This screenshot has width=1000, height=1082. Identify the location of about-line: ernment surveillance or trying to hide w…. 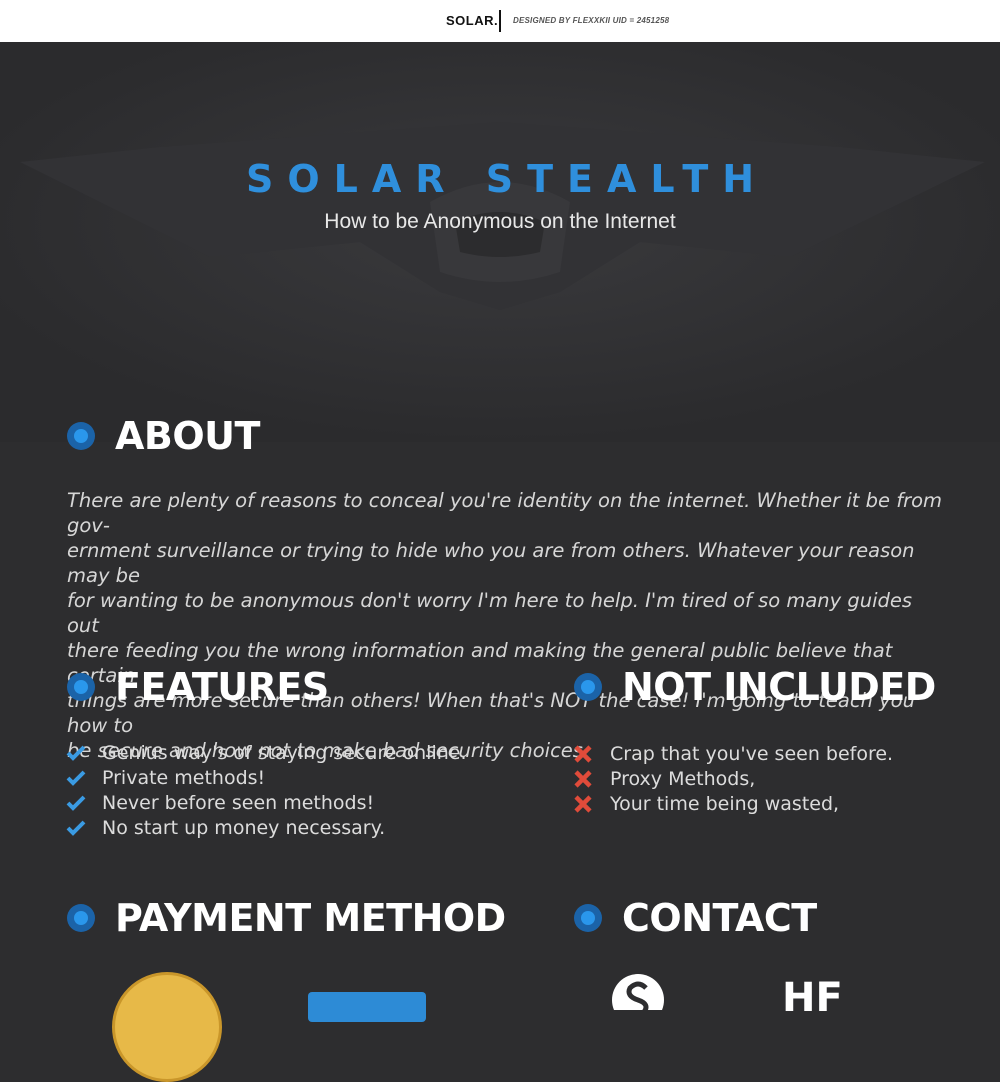
(491, 563).